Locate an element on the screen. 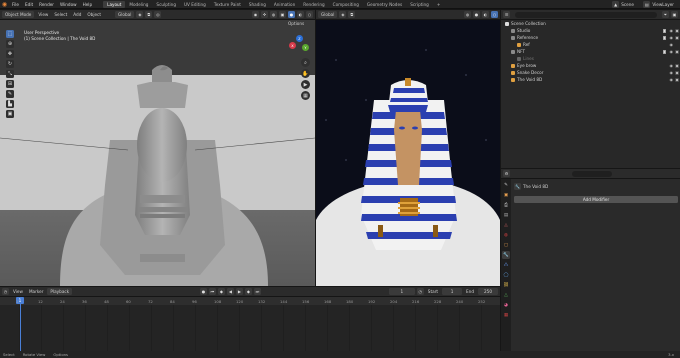 This screenshot has width=680, height=358. jump-start-icon: ⏮ is located at coordinates (212, 291).